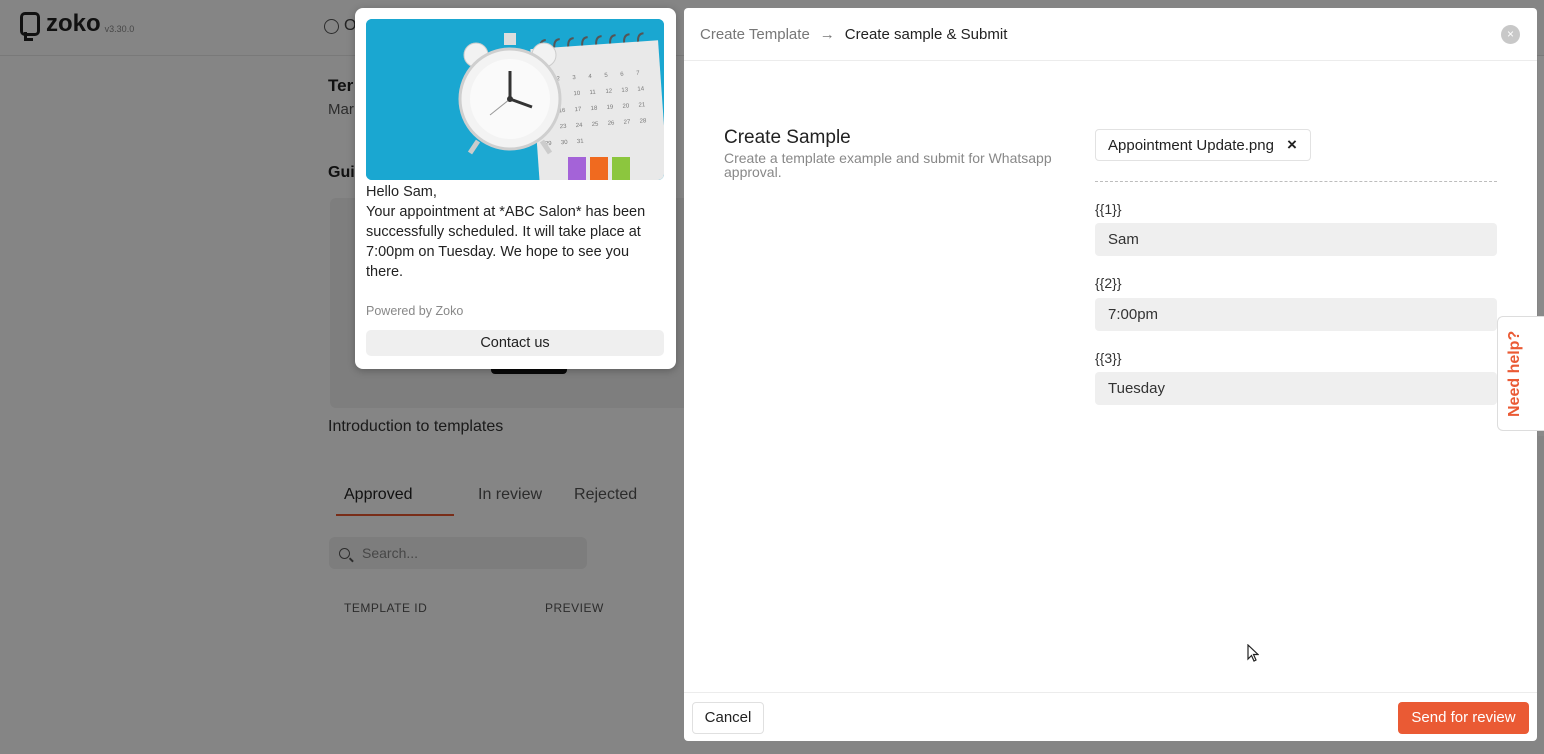  I want to click on svg-text: 10, so click(577, 94).